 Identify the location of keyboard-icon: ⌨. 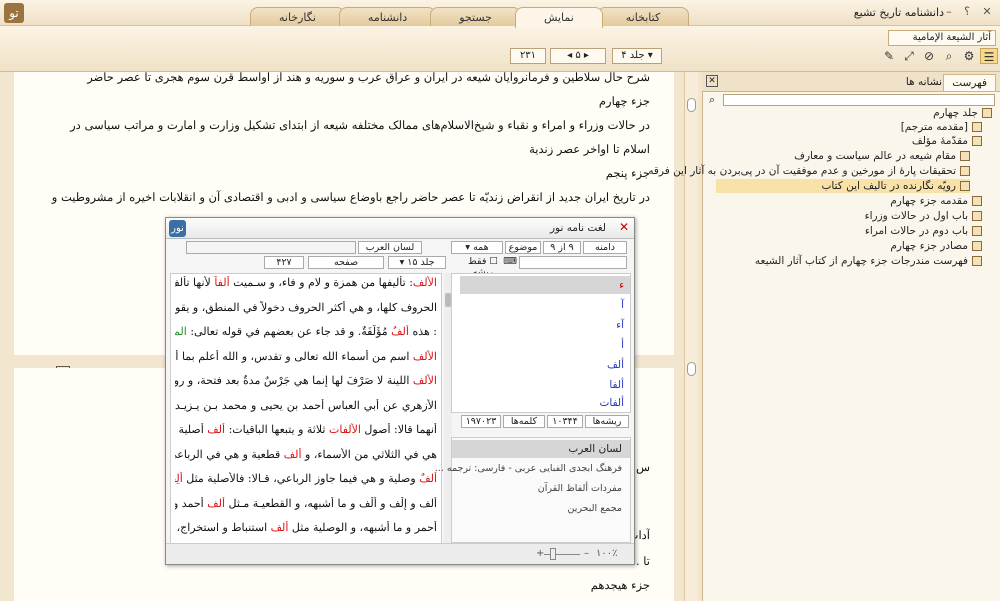
(510, 262).